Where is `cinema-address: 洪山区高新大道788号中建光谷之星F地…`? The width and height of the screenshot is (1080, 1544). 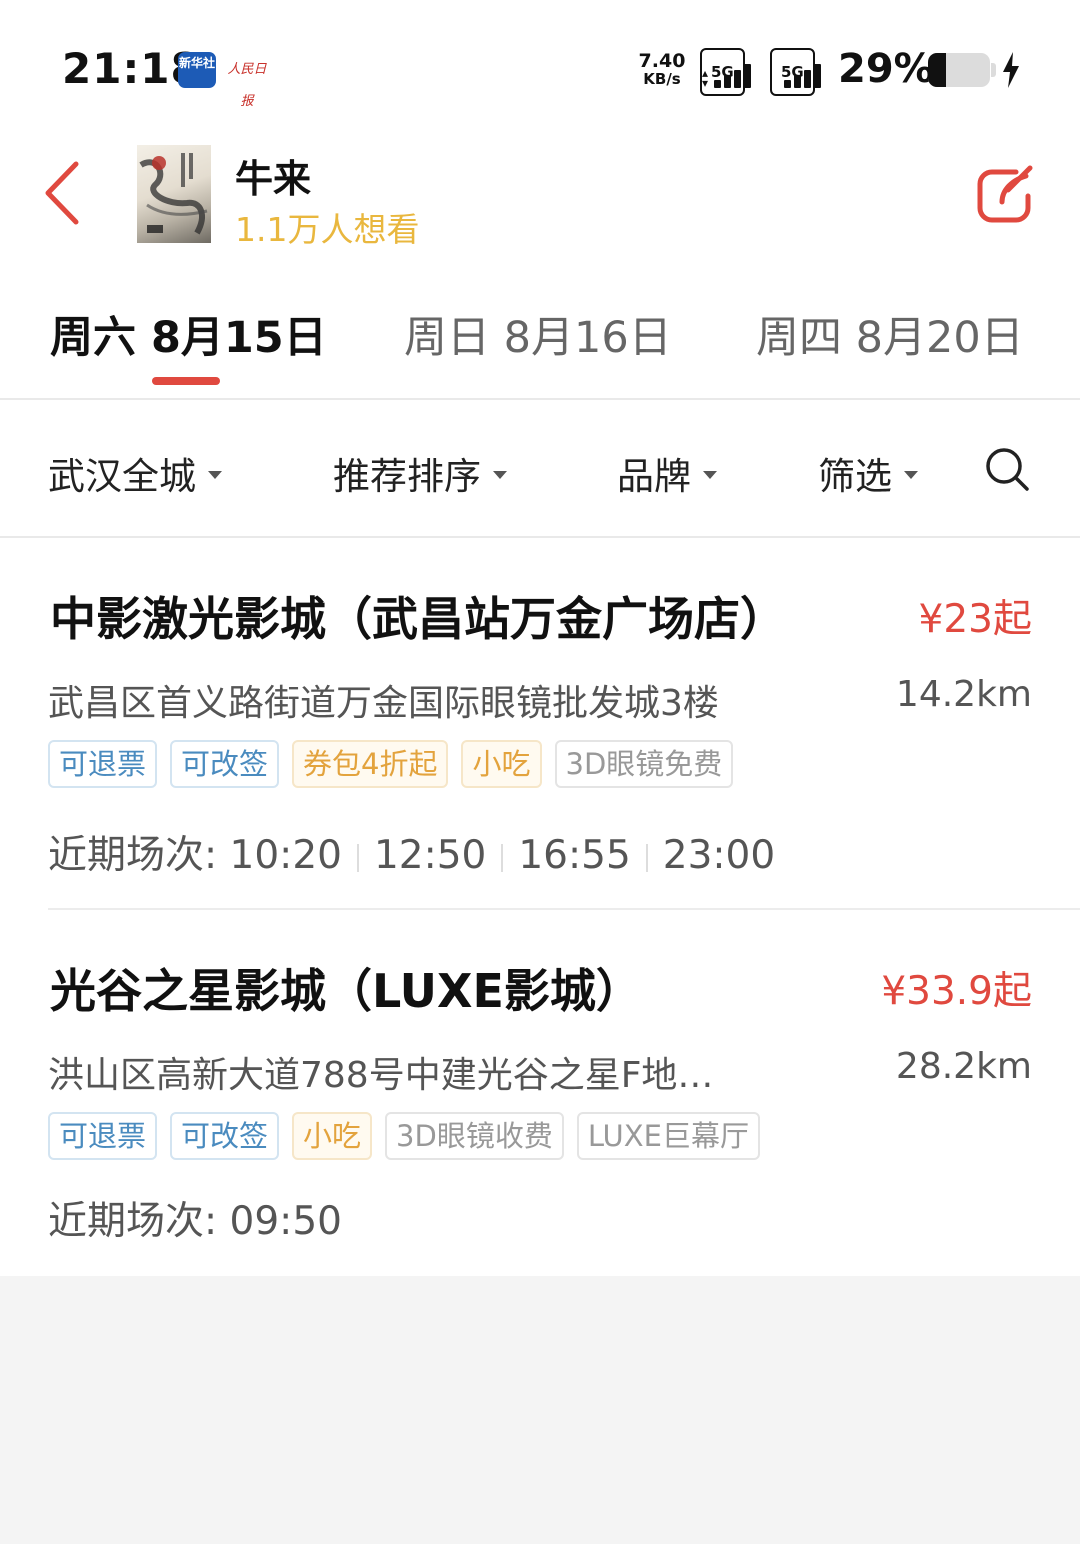 cinema-address: 洪山区高新大道788号中建光谷之星F地… is located at coordinates (381, 1075).